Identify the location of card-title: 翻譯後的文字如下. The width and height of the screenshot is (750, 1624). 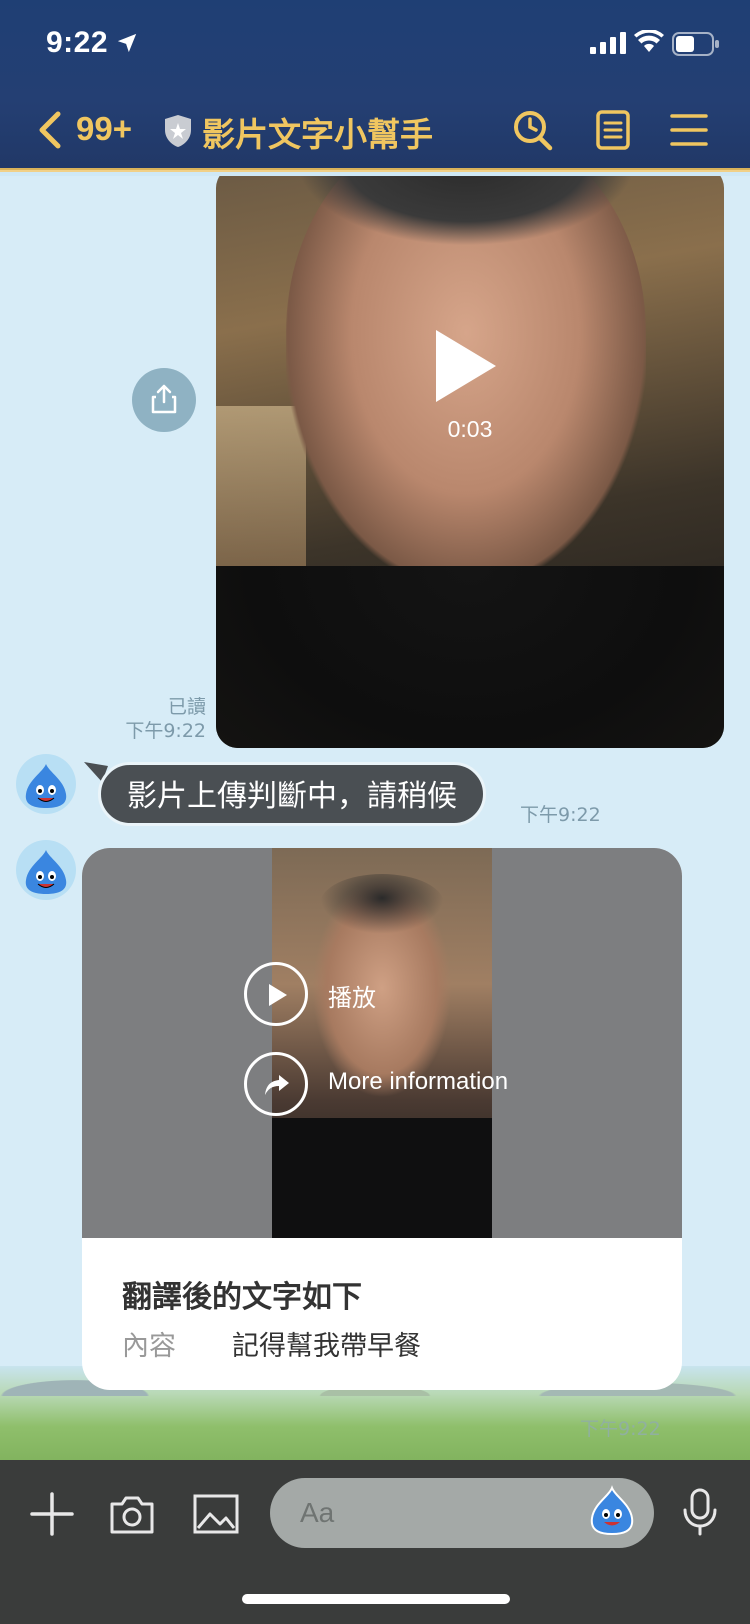
(242, 1297).